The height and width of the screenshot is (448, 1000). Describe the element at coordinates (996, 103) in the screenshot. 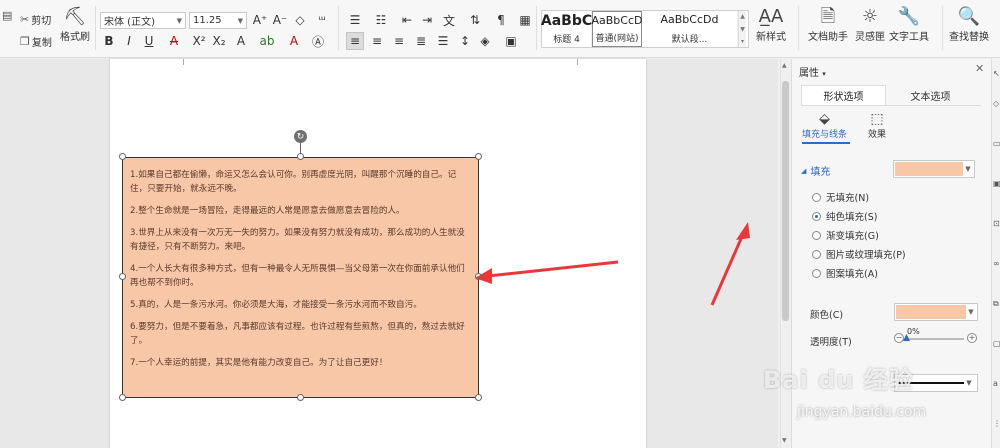

I see `shape-icon: ◇` at that location.